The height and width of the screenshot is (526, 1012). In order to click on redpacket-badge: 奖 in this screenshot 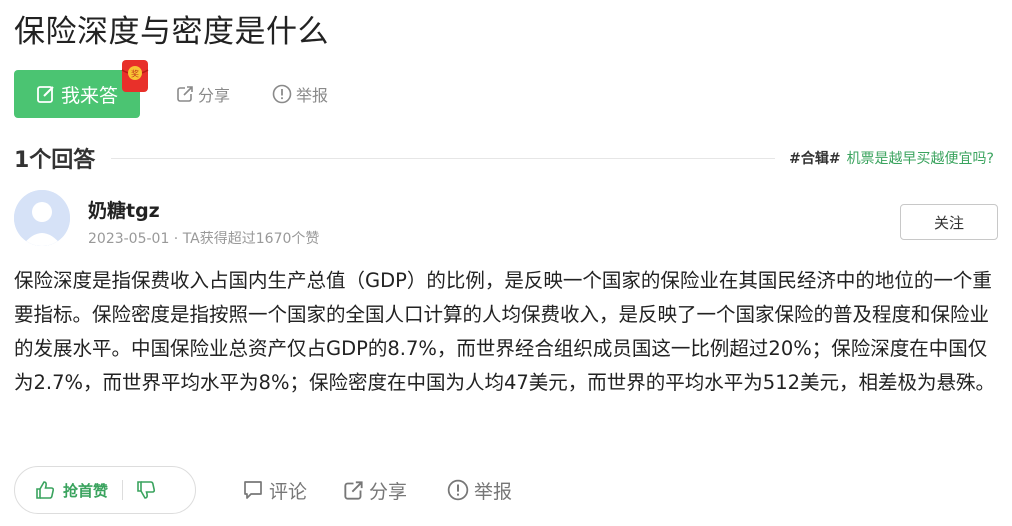, I will do `click(135, 74)`.